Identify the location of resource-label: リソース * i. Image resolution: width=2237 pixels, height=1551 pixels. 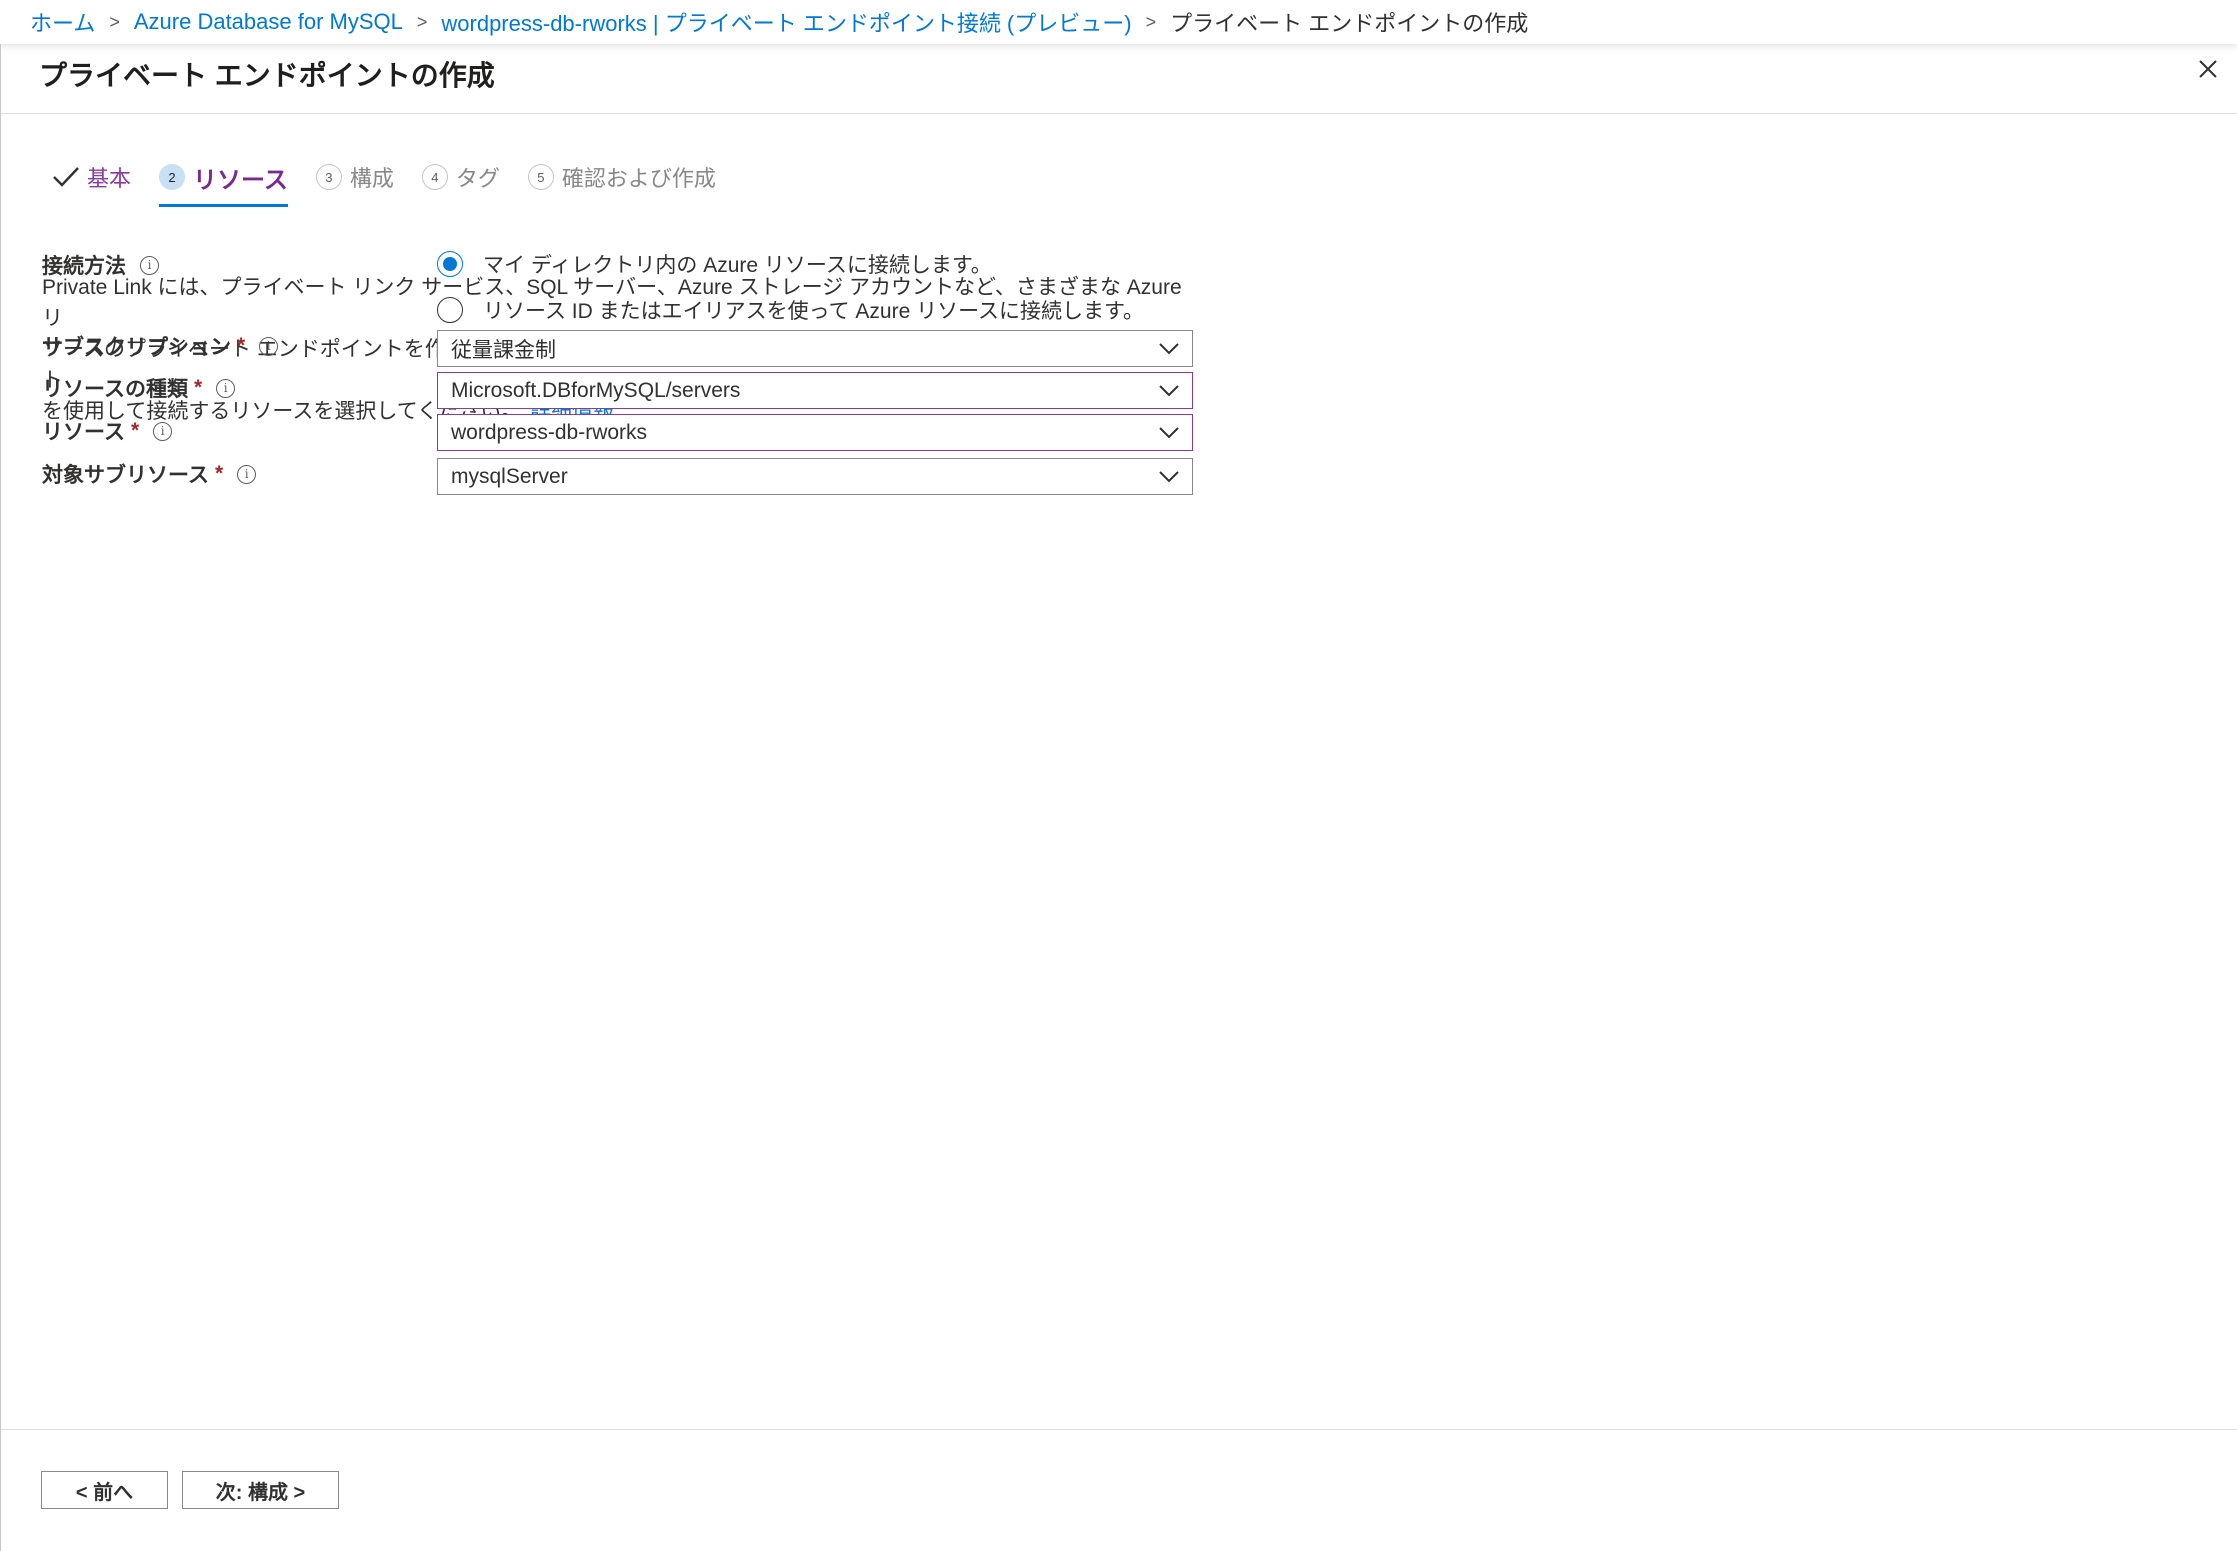
(107, 431).